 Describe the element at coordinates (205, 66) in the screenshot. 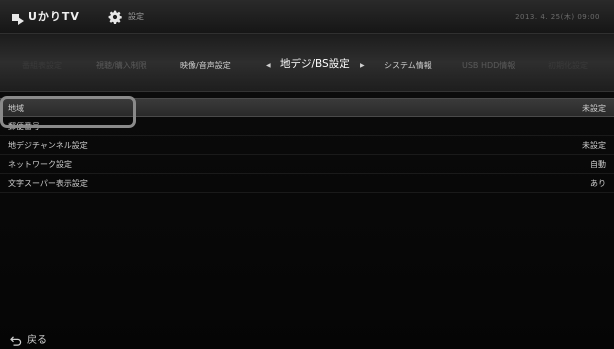

I see `tab-video-audio: 映像/音声設定` at that location.